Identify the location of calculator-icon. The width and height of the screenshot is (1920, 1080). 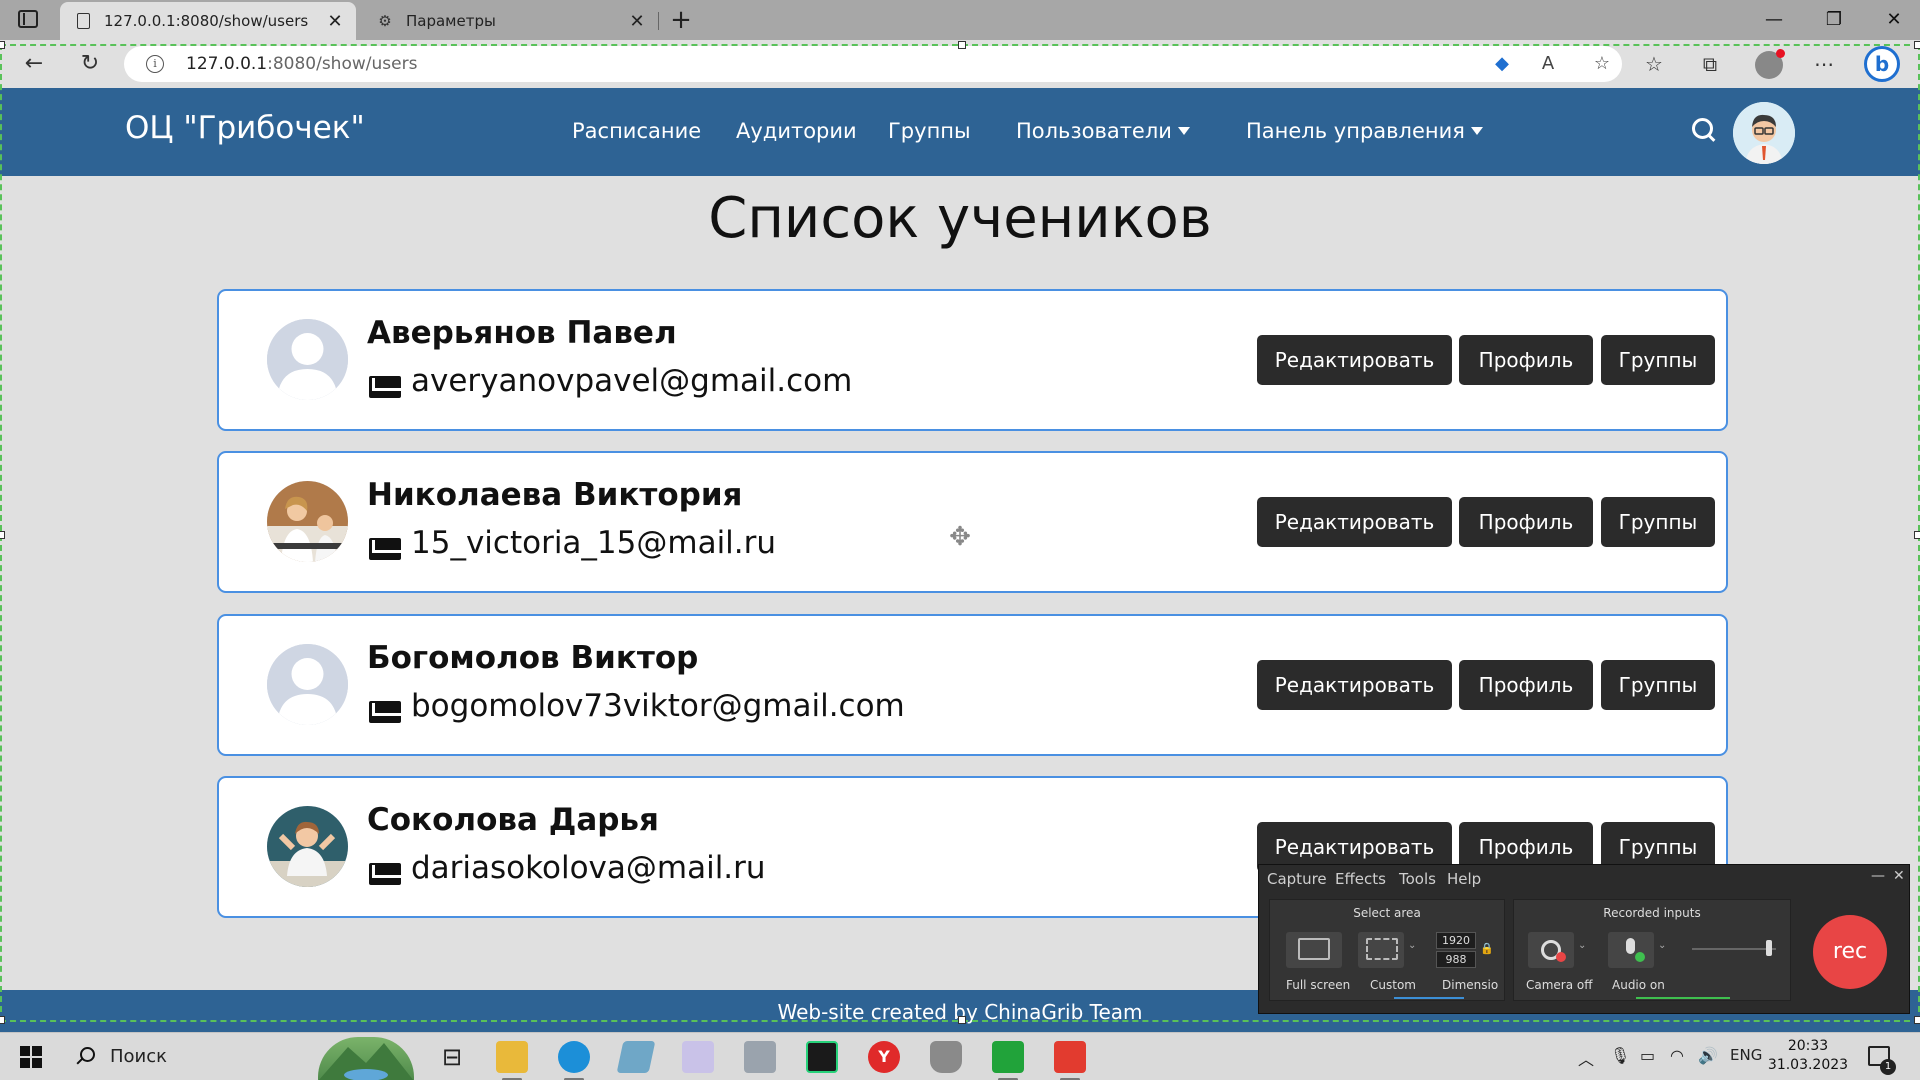
(760, 1057).